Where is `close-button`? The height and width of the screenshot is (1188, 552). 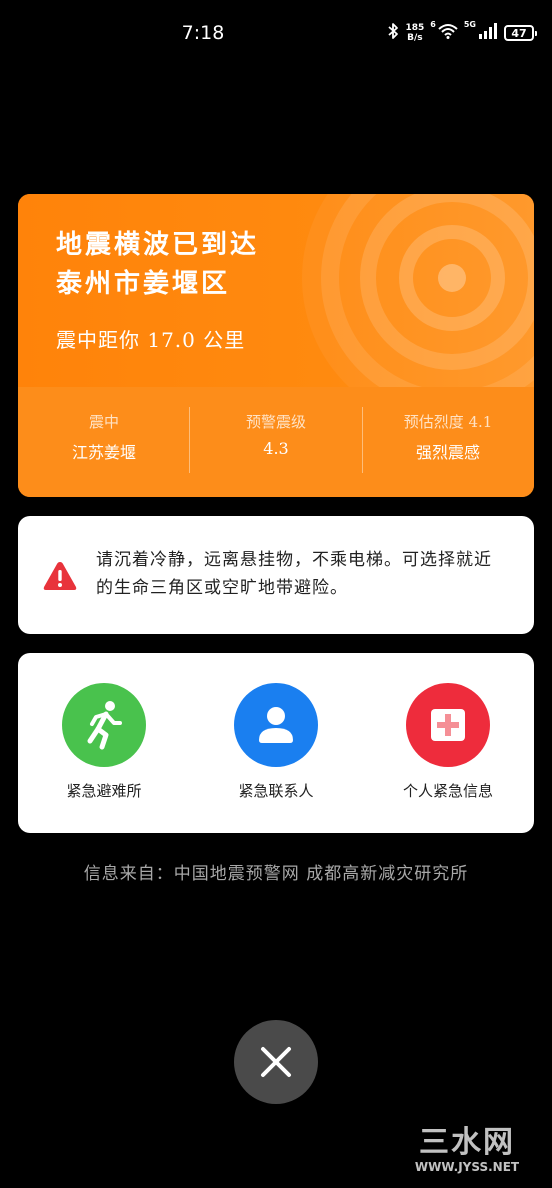
close-button is located at coordinates (276, 1062).